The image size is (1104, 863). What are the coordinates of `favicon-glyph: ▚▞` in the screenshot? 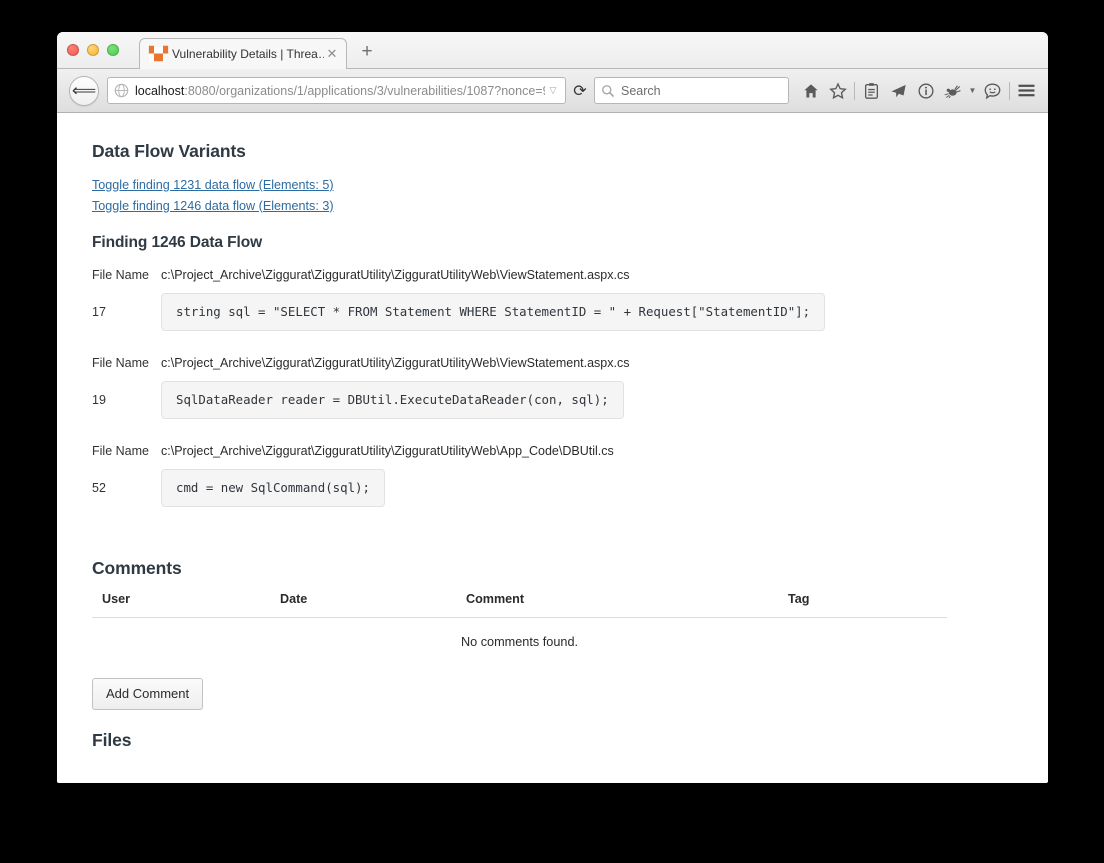 It's located at (158, 54).